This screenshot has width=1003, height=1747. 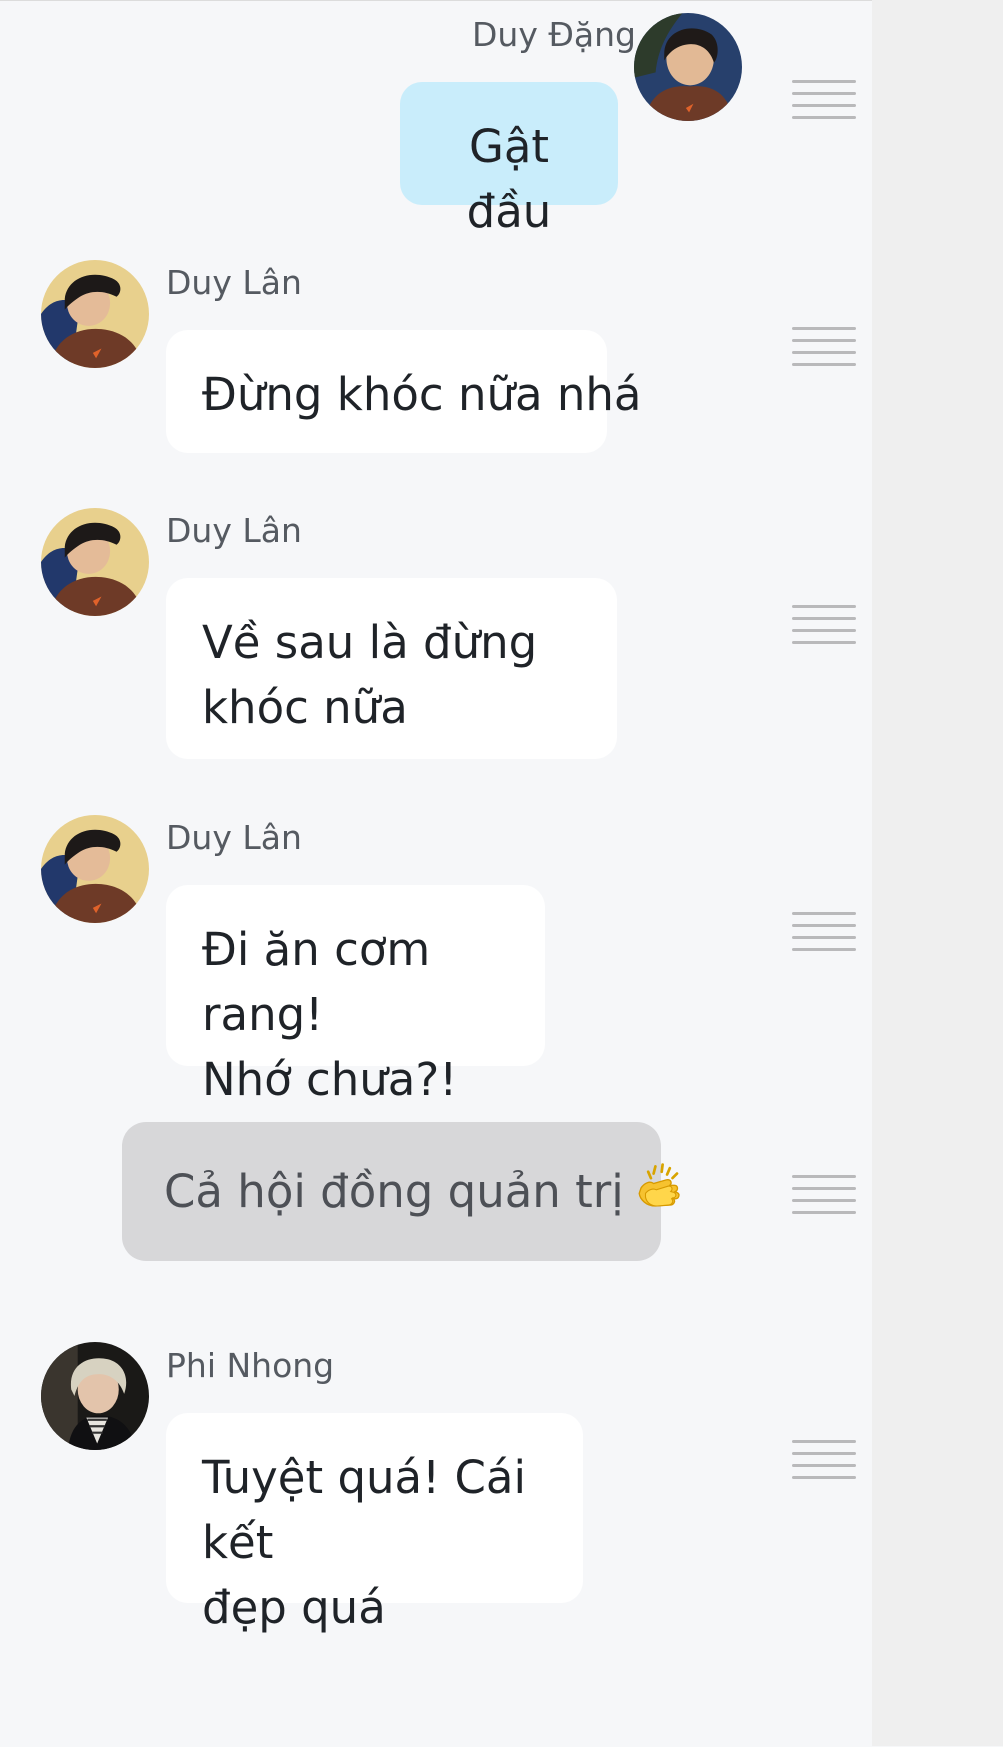 What do you see at coordinates (330, 1079) in the screenshot?
I see `message-text-line: Nhớ chưa?!` at bounding box center [330, 1079].